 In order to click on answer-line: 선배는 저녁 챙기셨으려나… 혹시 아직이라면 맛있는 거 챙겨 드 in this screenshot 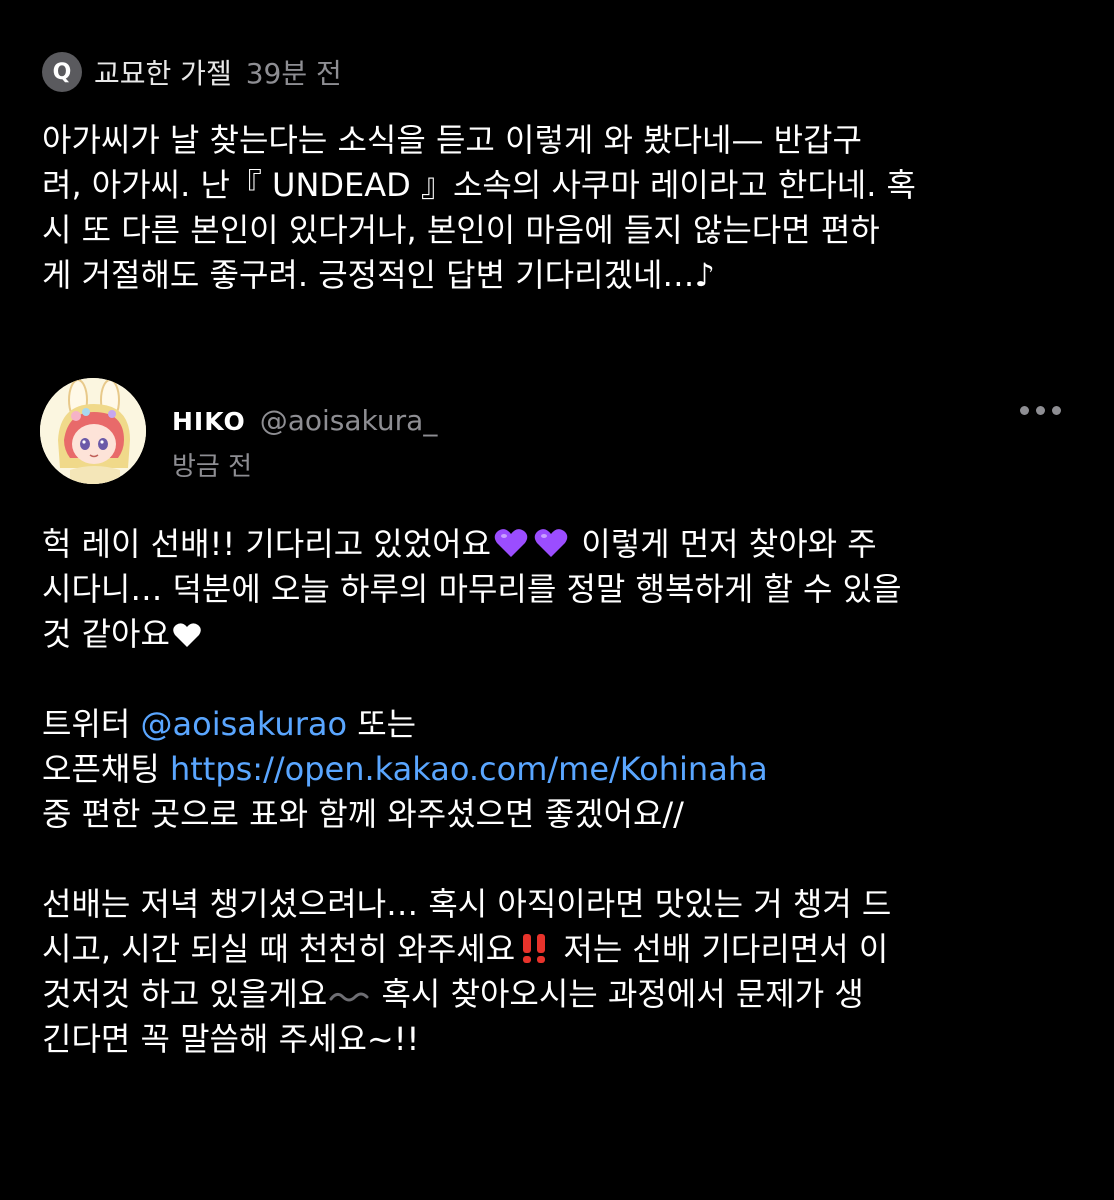, I will do `click(467, 904)`.